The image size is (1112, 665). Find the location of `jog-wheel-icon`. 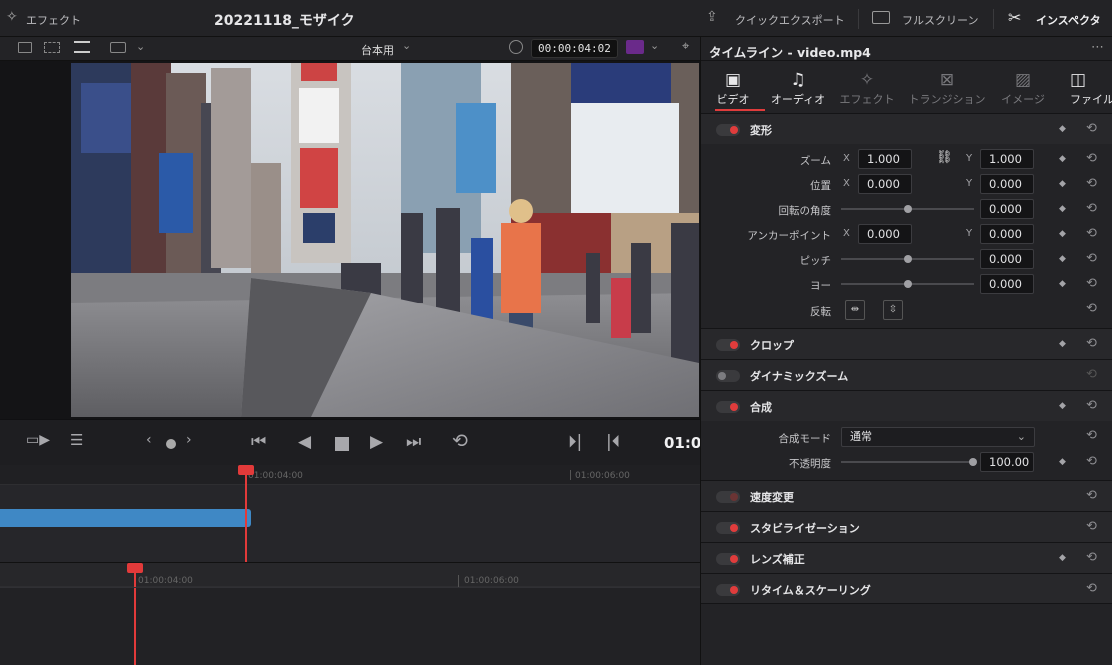

jog-wheel-icon is located at coordinates (171, 444).